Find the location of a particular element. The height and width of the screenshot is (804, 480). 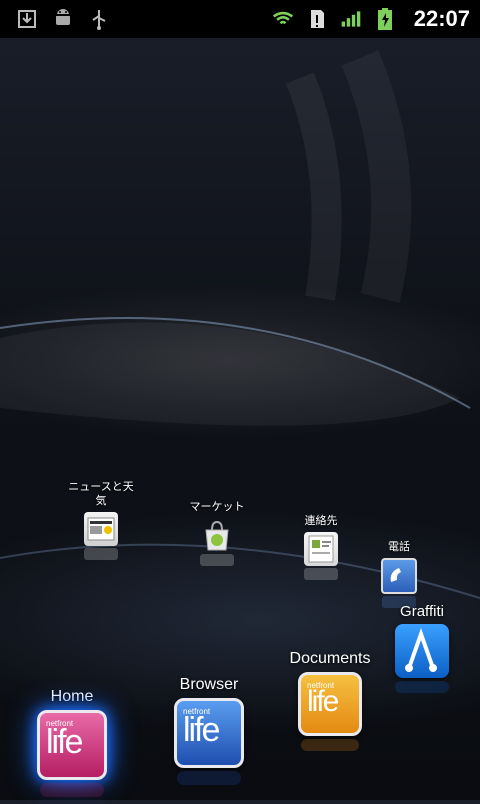

wifi-icon is located at coordinates (283, 19).